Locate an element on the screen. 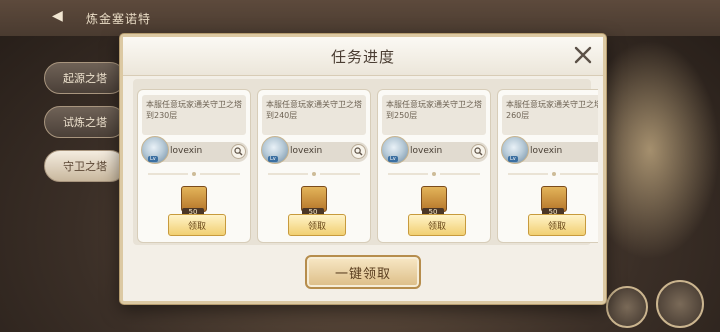 This screenshot has width=720, height=332. task-description: 本服任意玩家通关守卫之塔到240层 is located at coordinates (314, 115).